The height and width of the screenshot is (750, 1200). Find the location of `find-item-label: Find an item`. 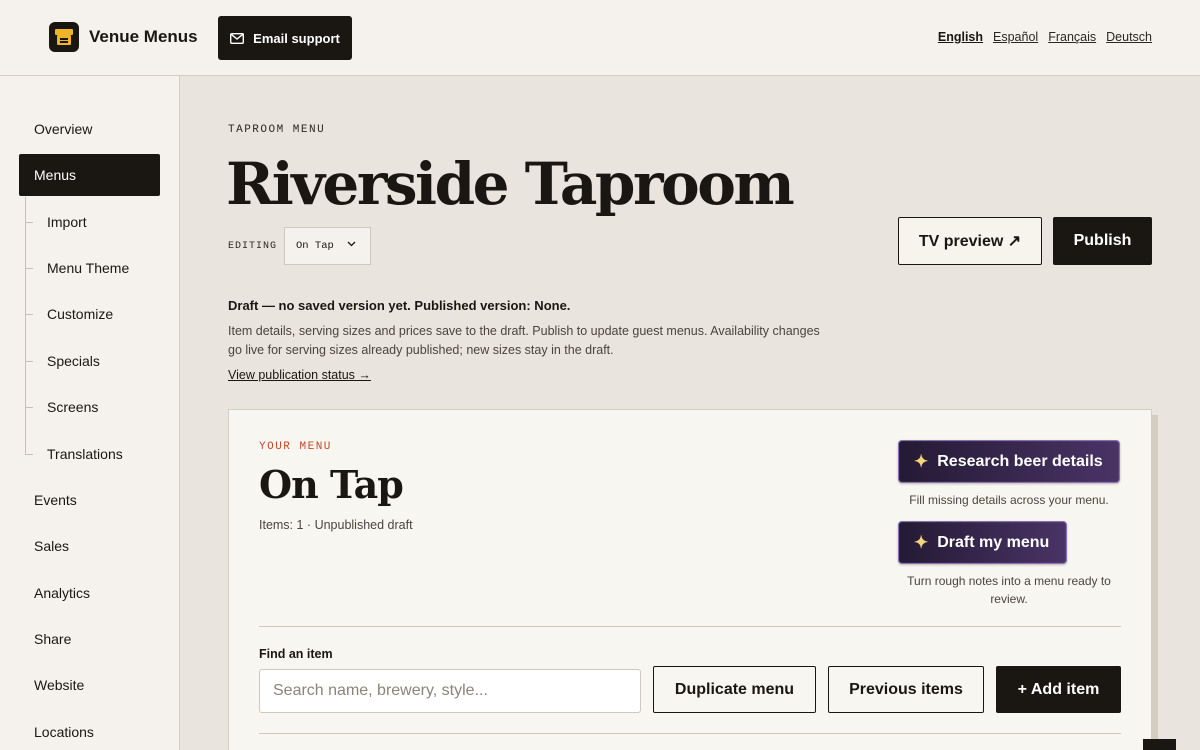

find-item-label: Find an item is located at coordinates (296, 654).